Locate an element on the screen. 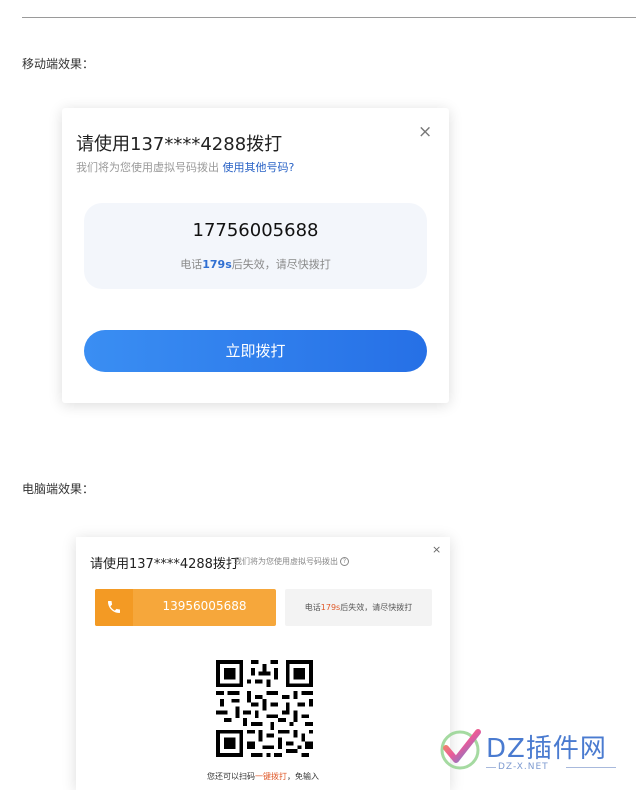 This screenshot has height=790, width=636. watermark-line-left is located at coordinates (491, 767).